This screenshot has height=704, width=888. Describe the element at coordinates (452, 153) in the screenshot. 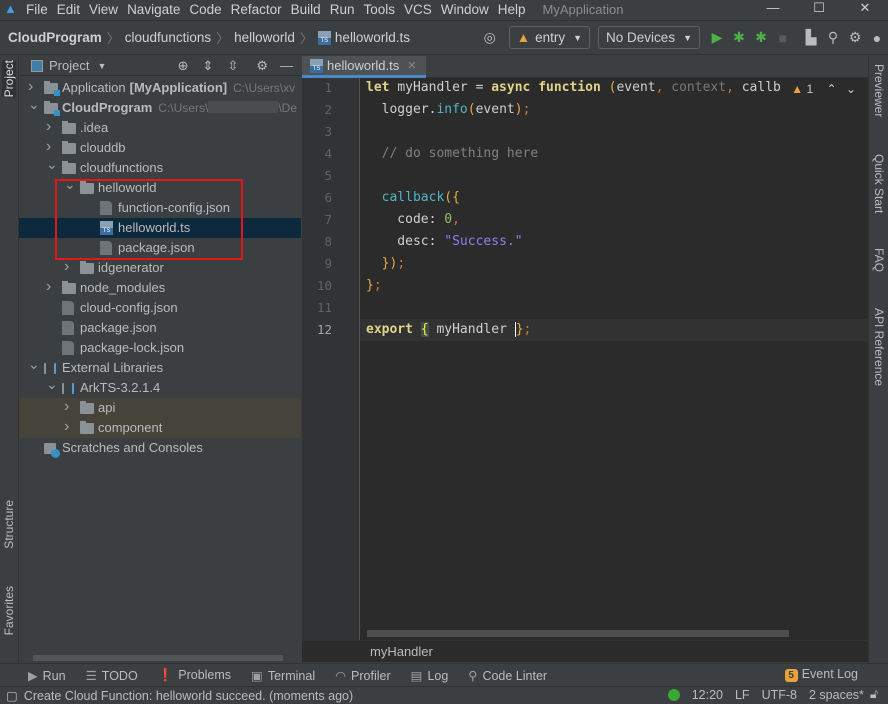

I see `code-line: // do something here` at that location.